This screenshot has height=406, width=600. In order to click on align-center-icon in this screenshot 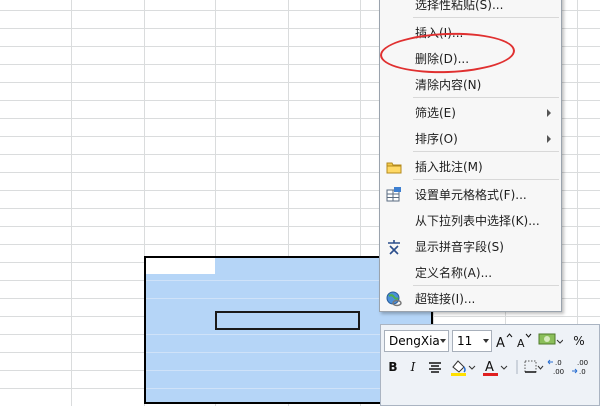, I will do `click(435, 367)`.